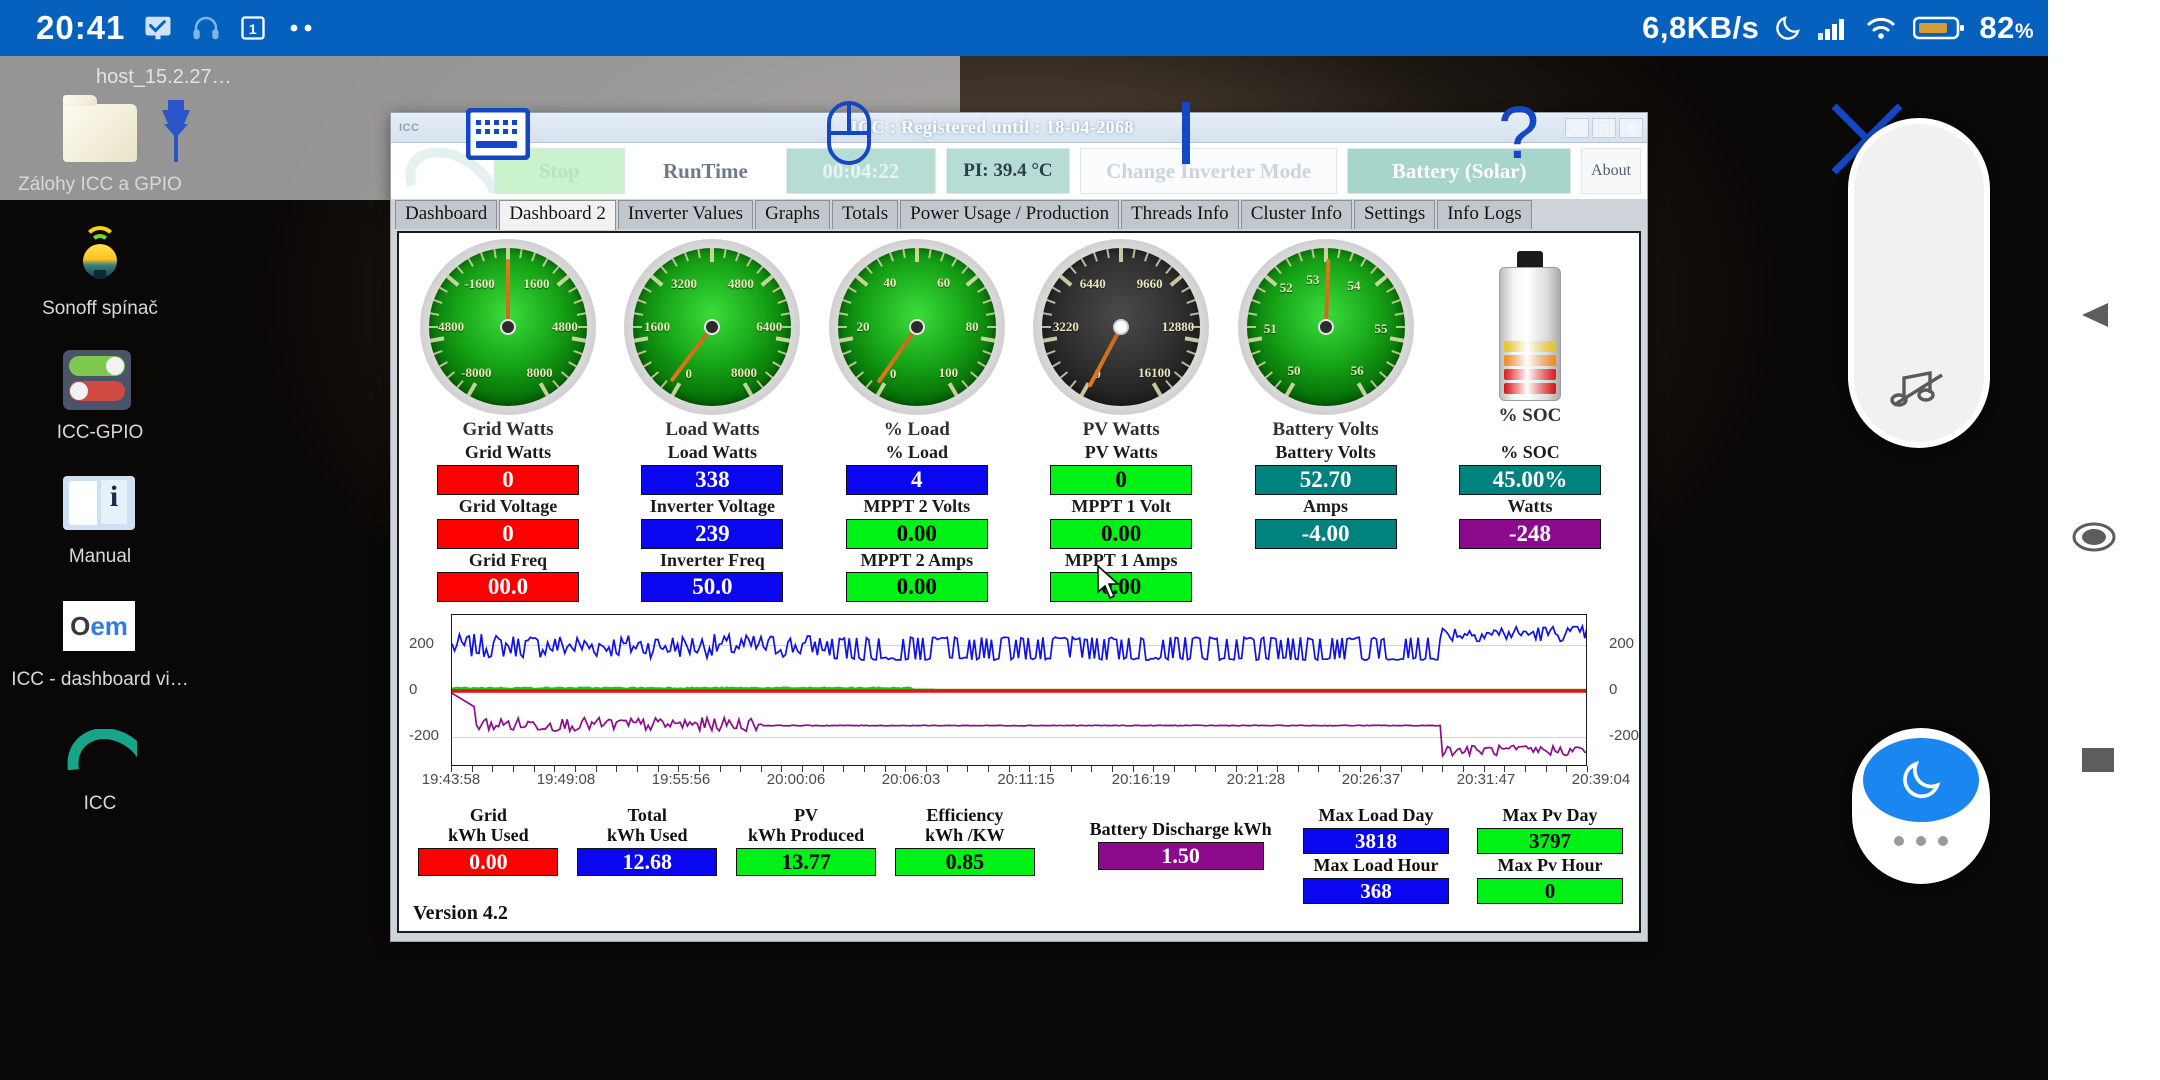 Image resolution: width=2160 pixels, height=1080 pixels. Describe the element at coordinates (1631, 127) in the screenshot. I see `close-button: ✕` at that location.